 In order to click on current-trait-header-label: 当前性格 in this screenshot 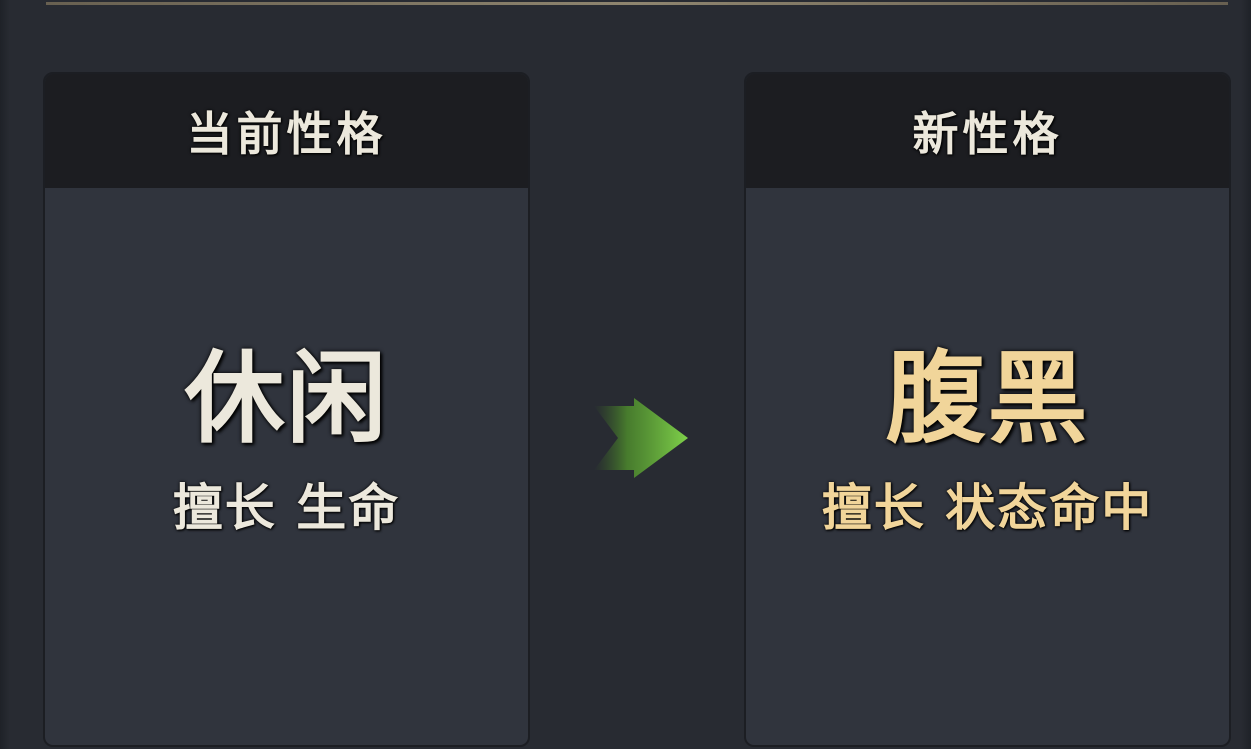, I will do `click(286, 134)`.